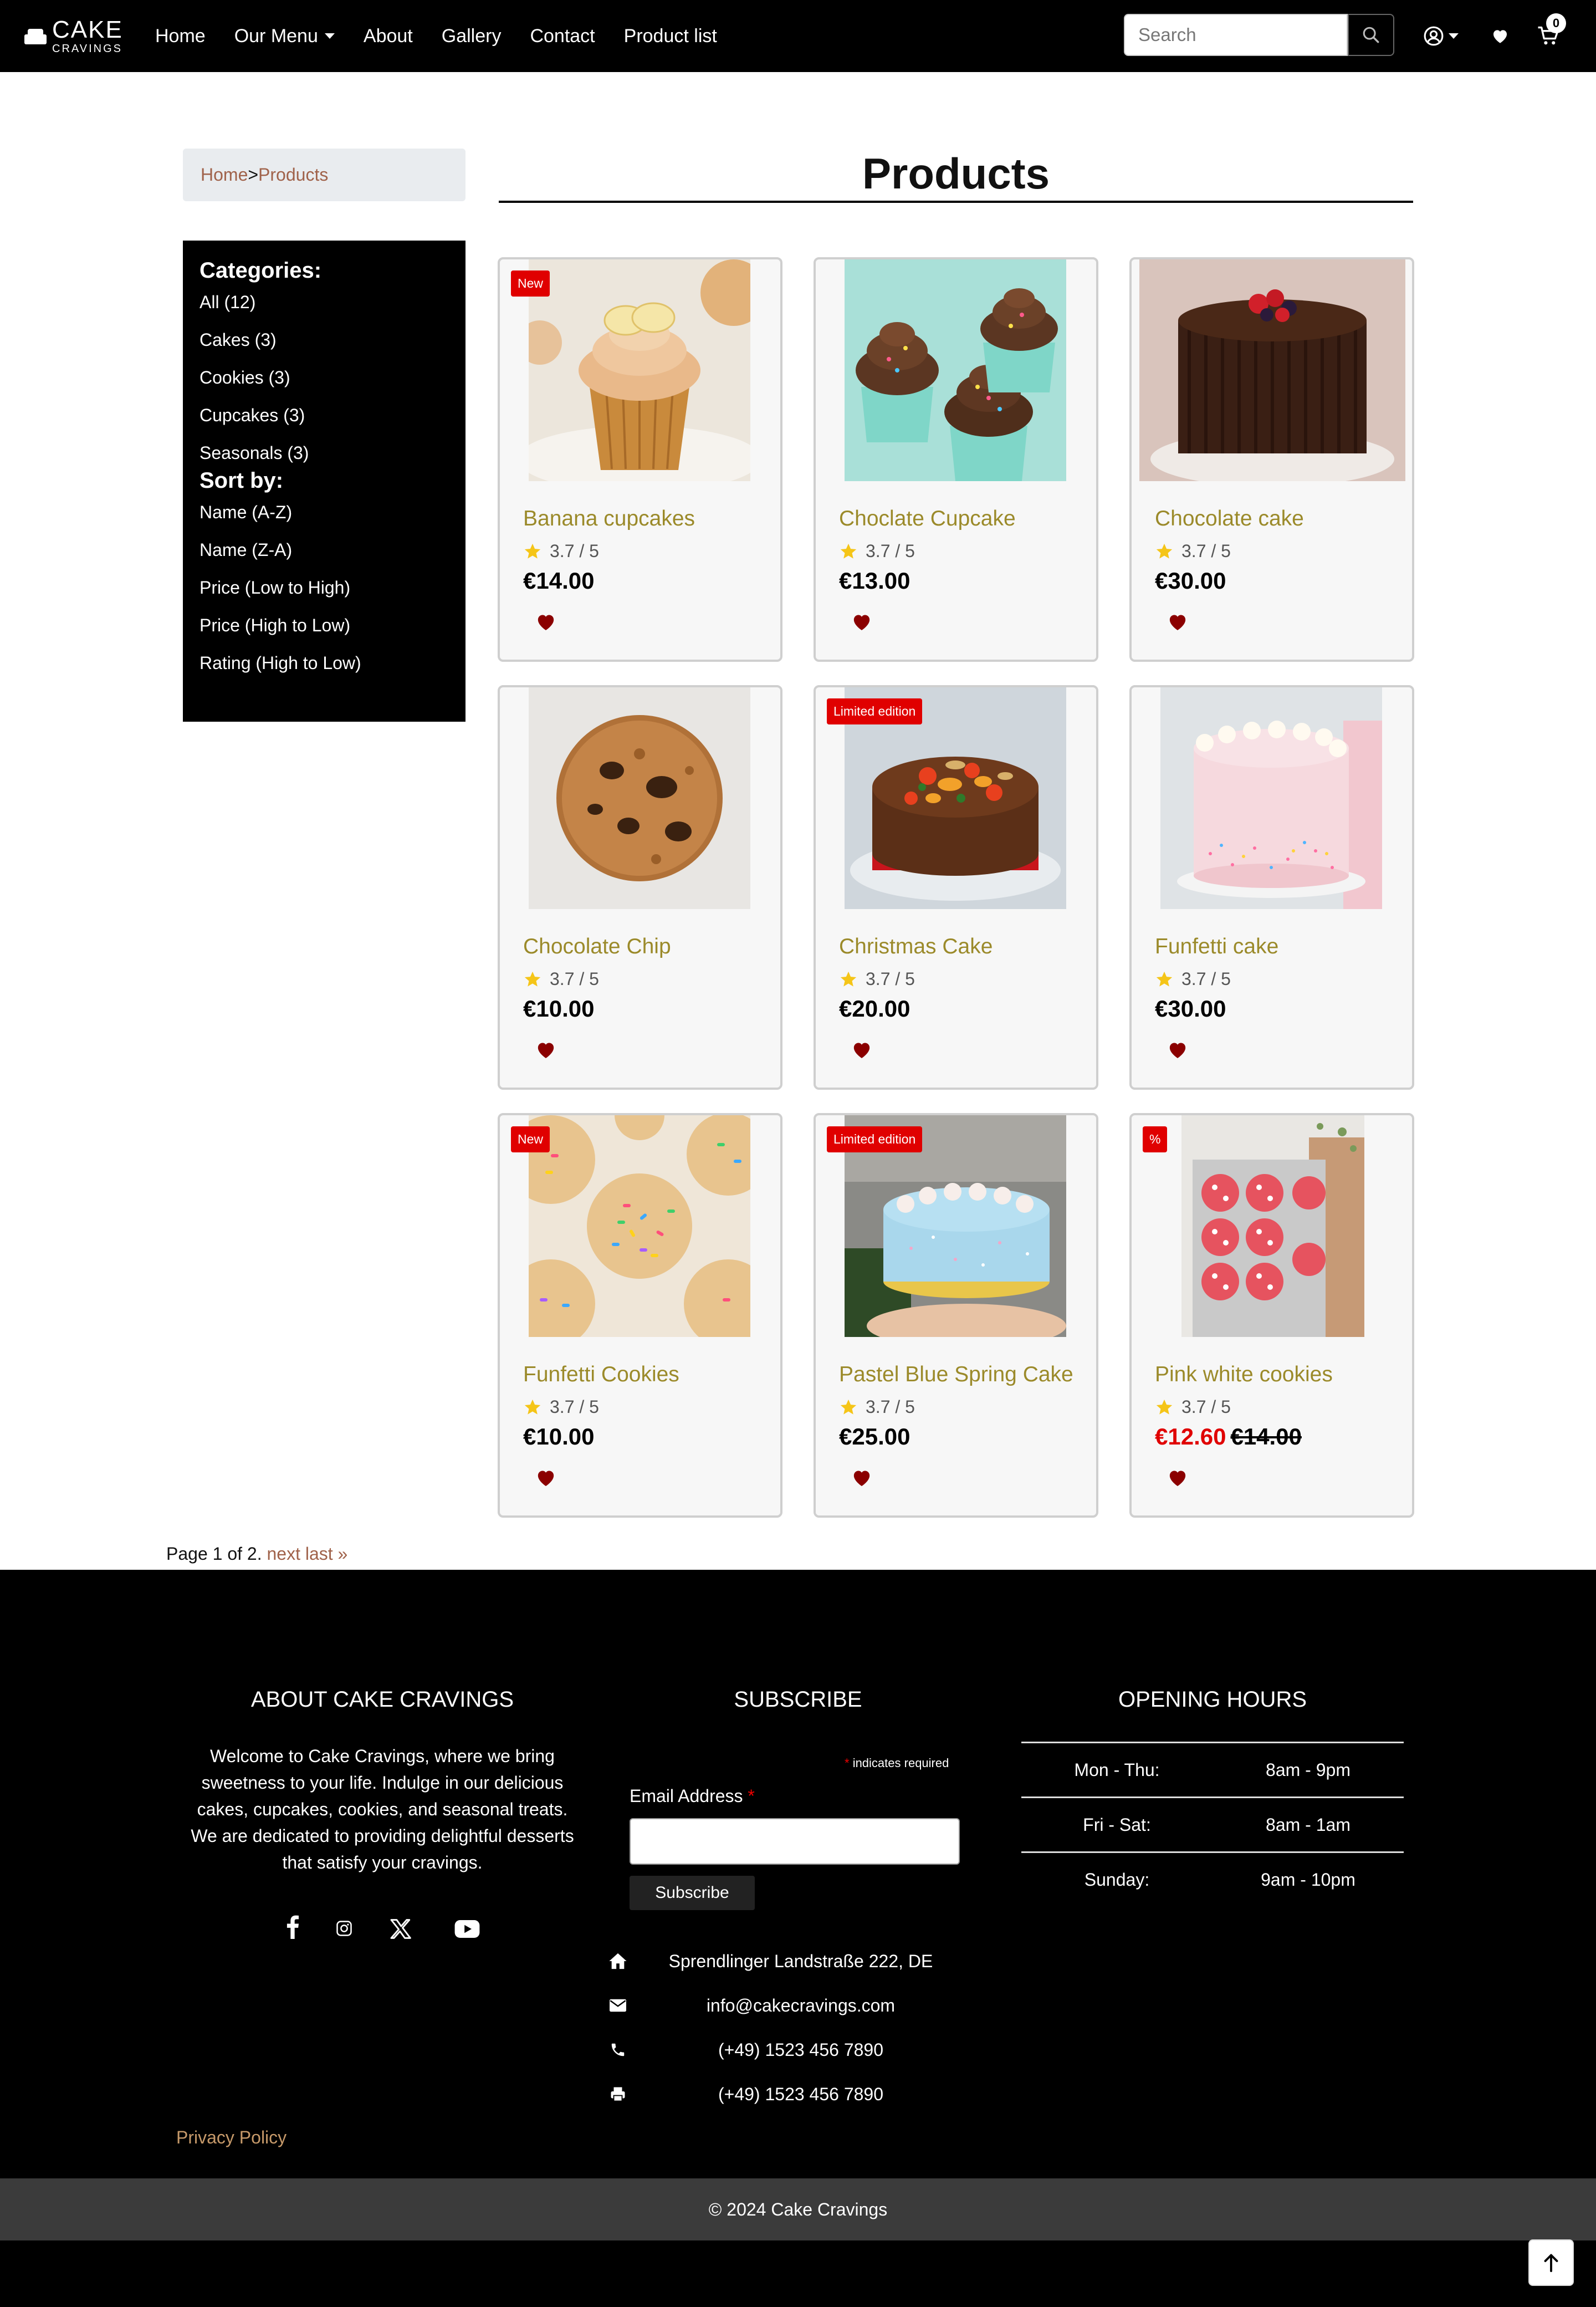 This screenshot has width=1596, height=2307. I want to click on sort-heading: Sort by:, so click(242, 480).